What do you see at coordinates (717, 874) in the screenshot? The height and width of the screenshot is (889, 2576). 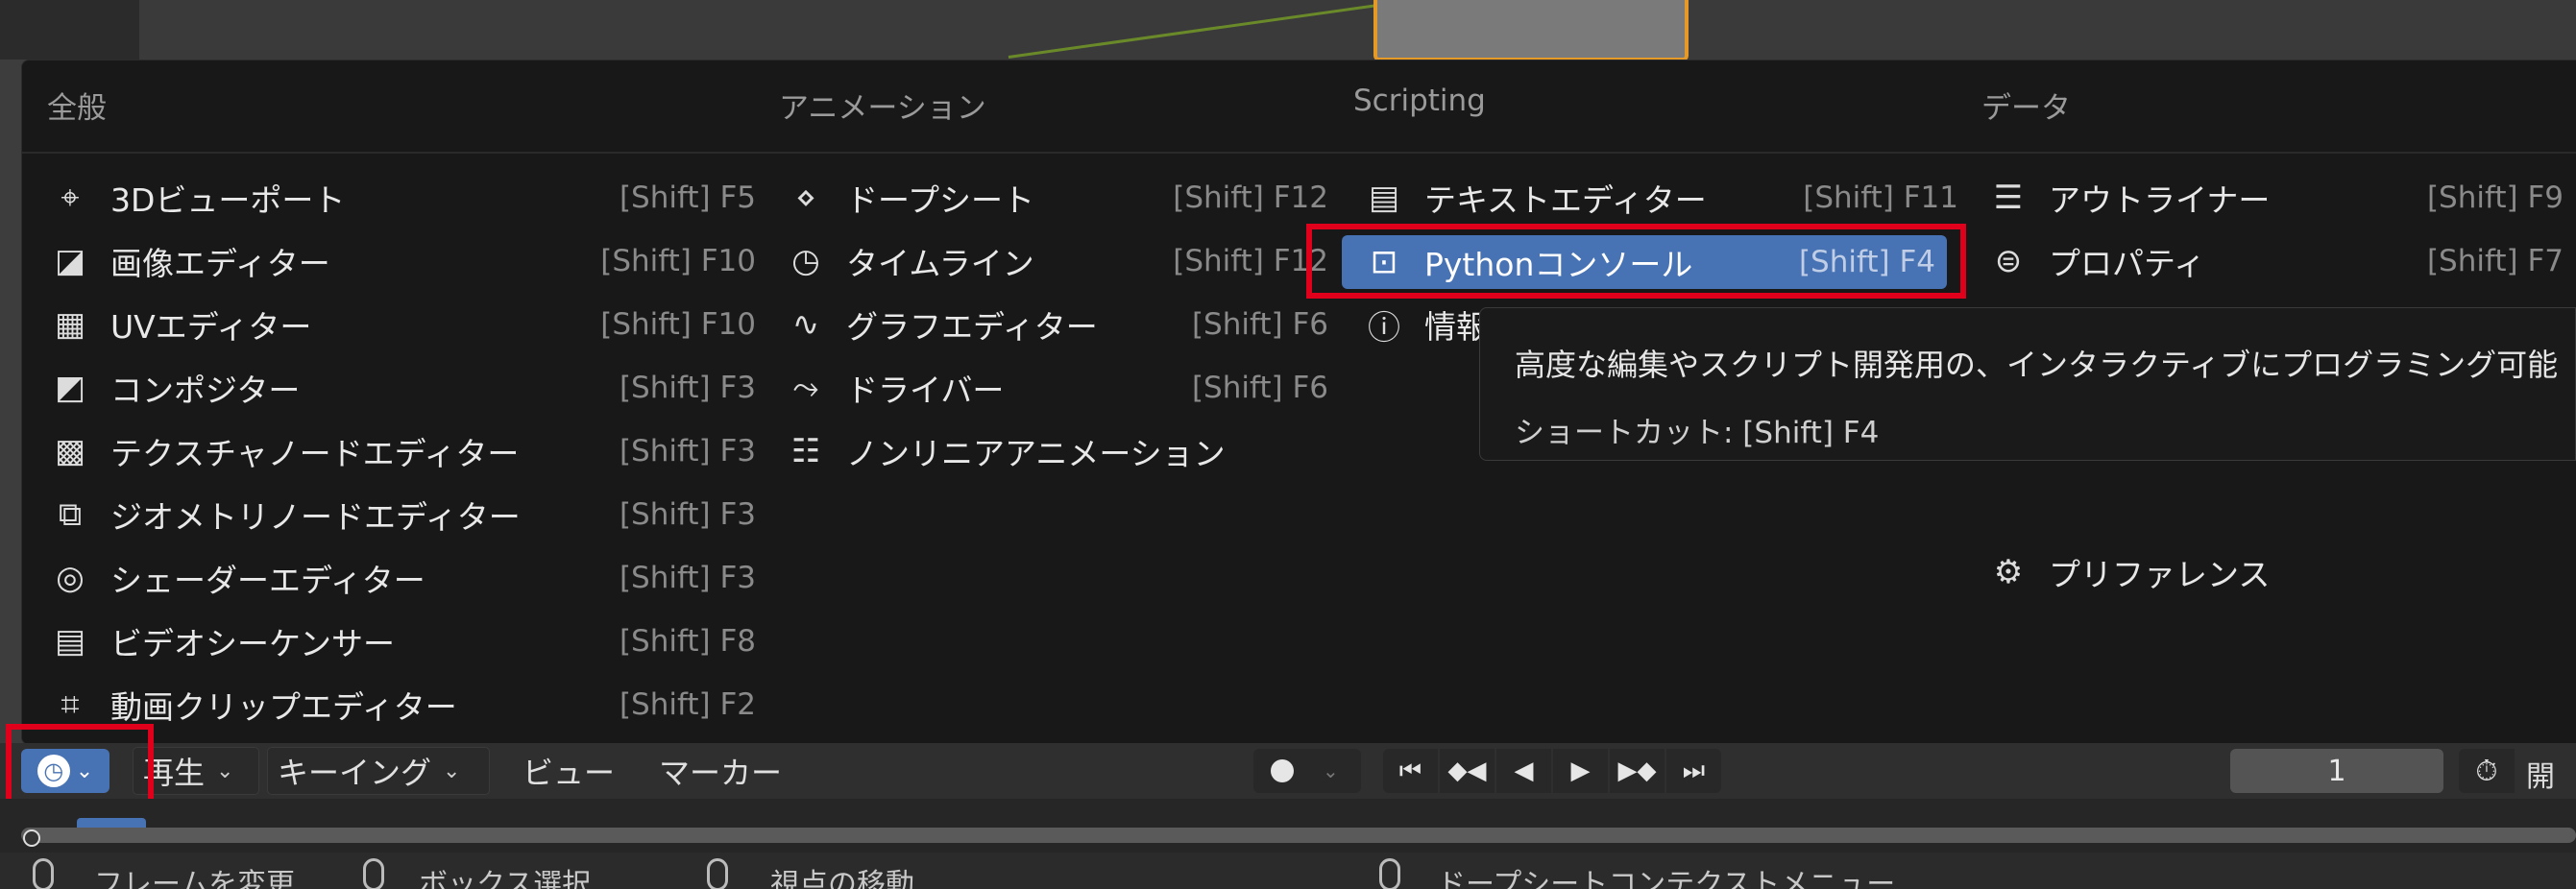 I see `mouse-middle-icon` at bounding box center [717, 874].